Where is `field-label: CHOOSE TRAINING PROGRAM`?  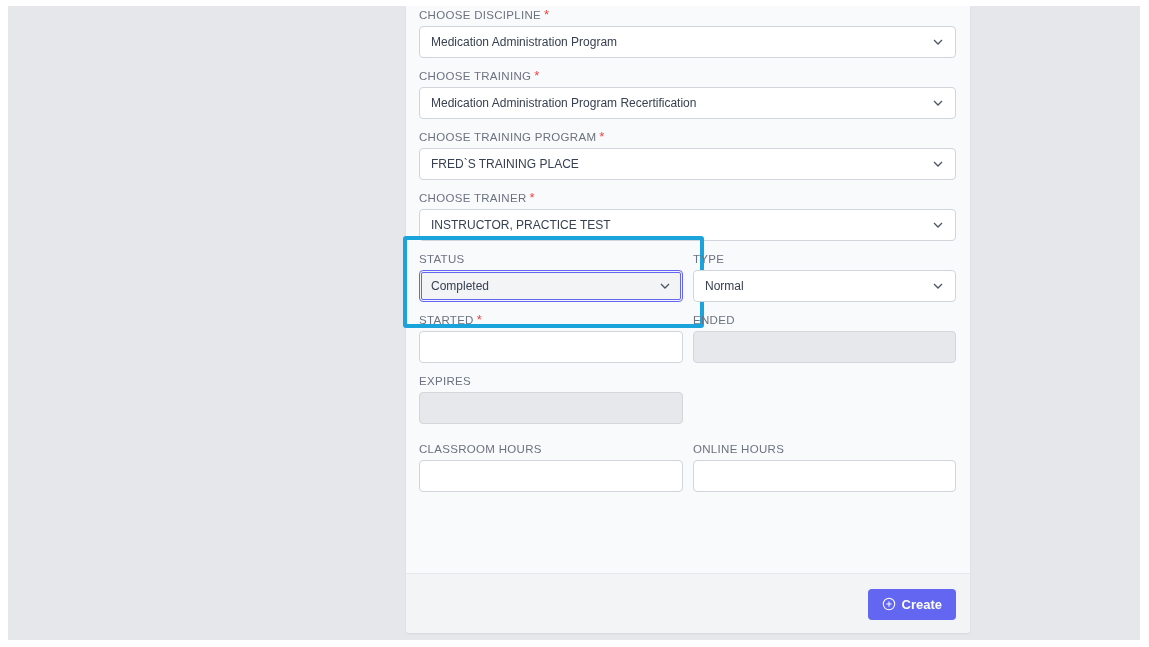 field-label: CHOOSE TRAINING PROGRAM is located at coordinates (508, 137).